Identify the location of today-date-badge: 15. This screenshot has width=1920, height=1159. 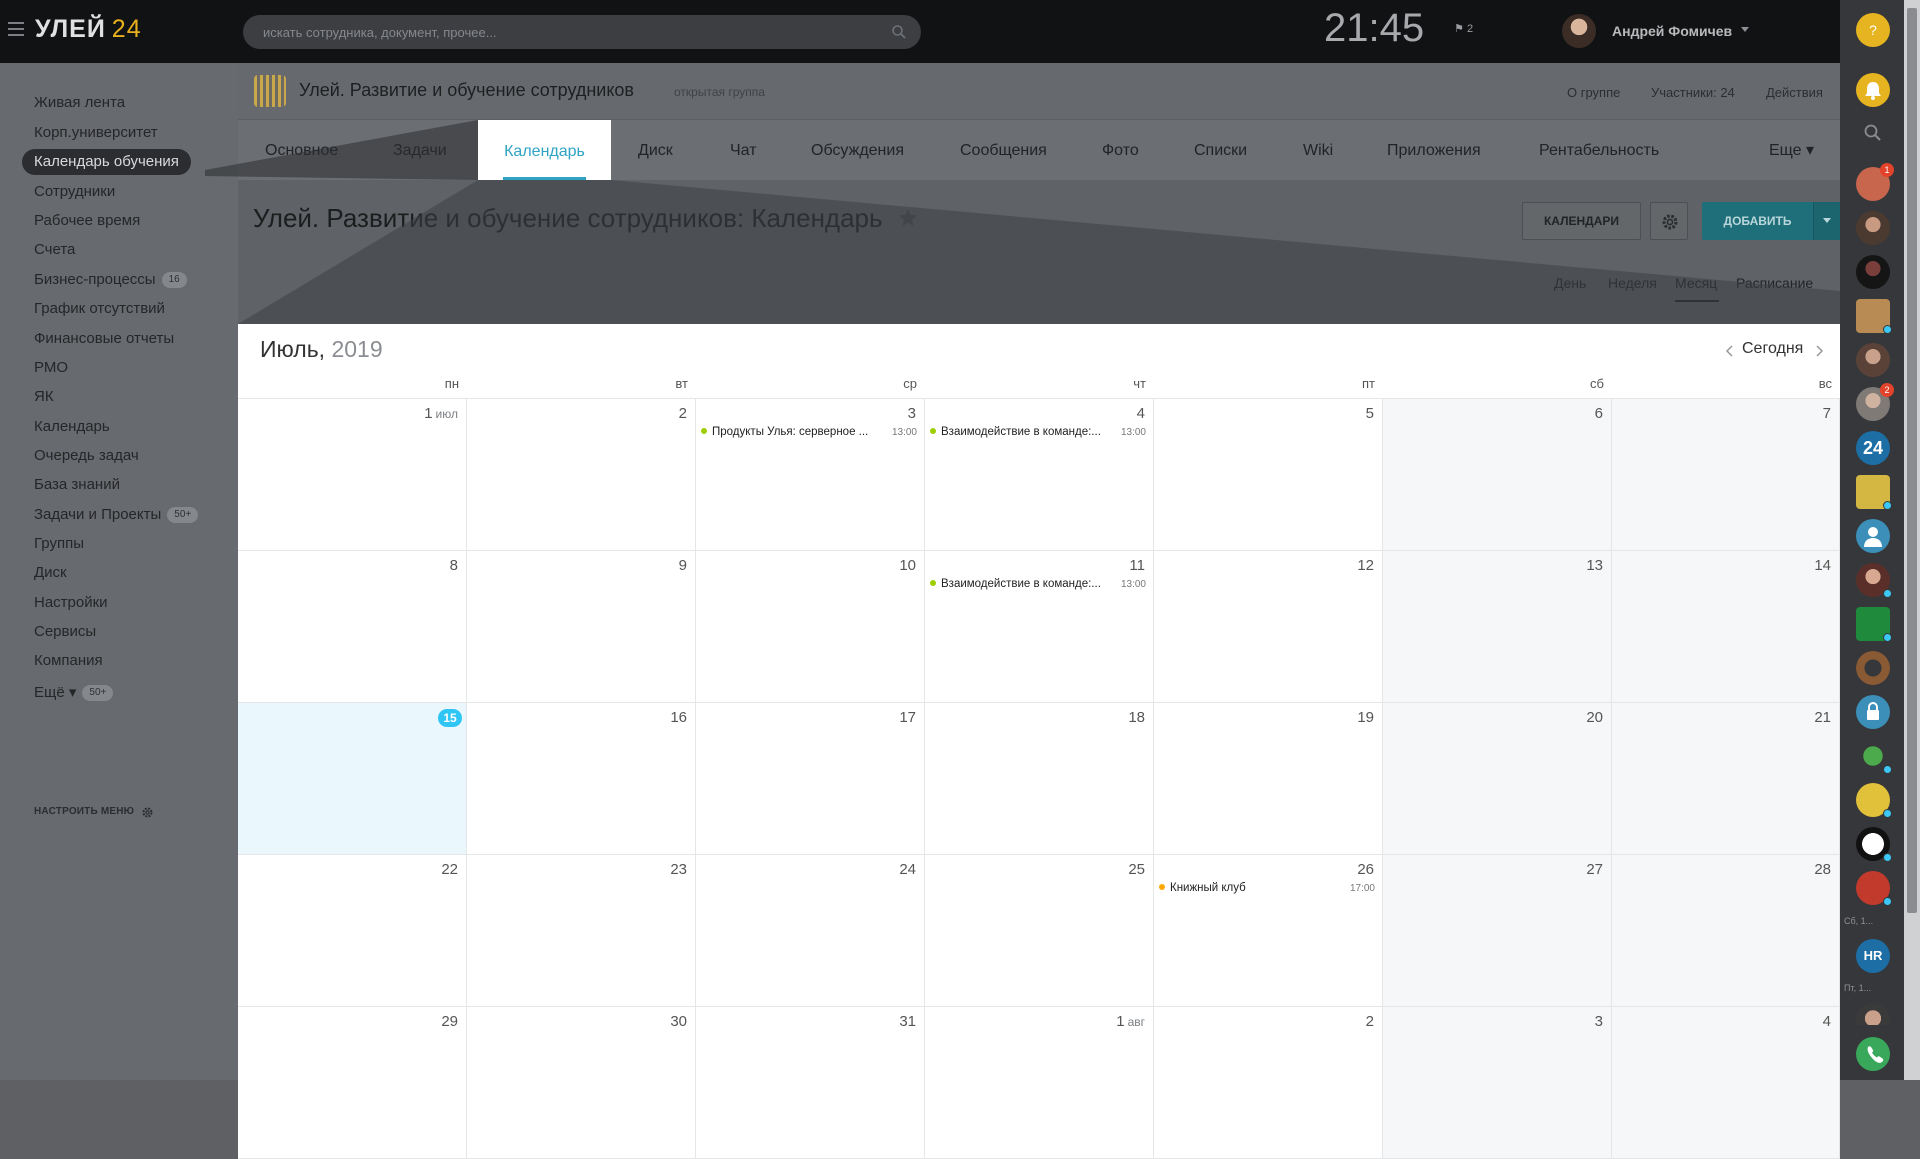
(450, 718).